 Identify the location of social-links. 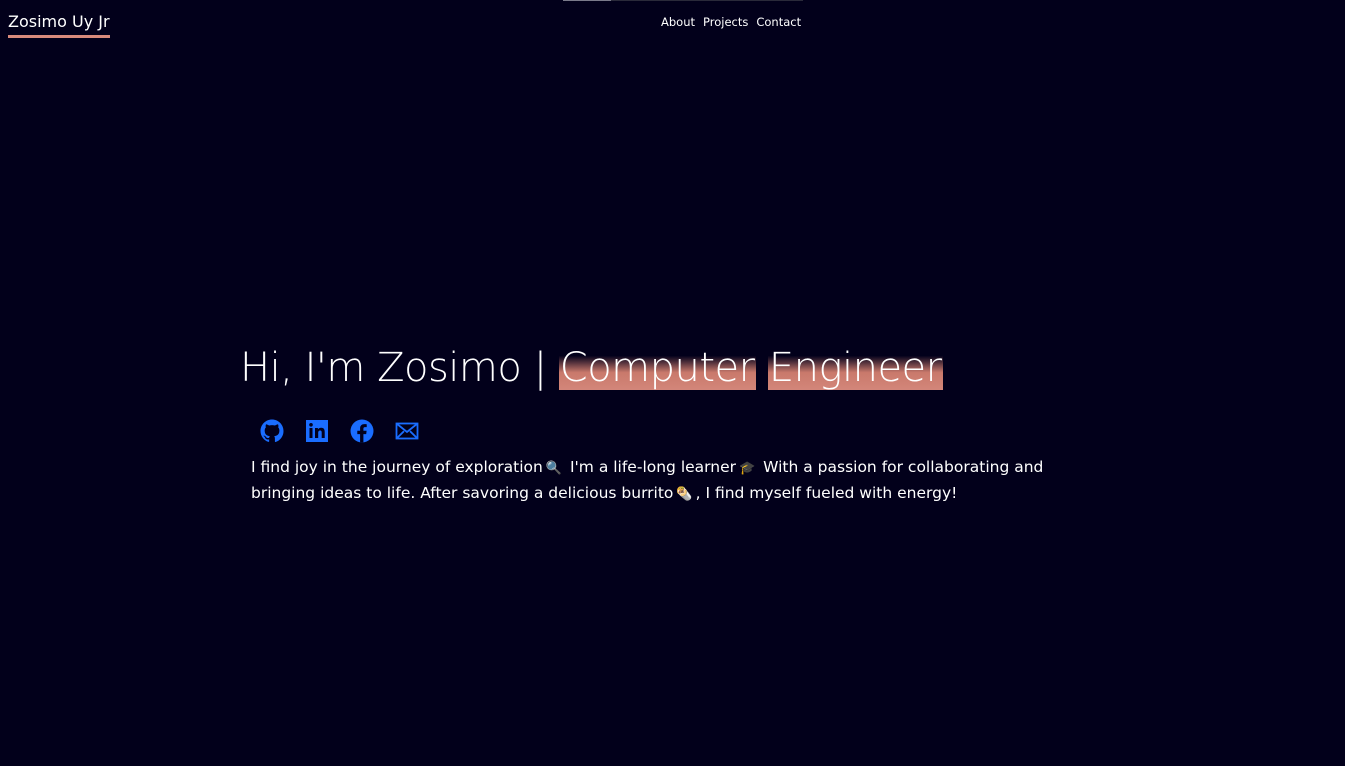
(339, 431).